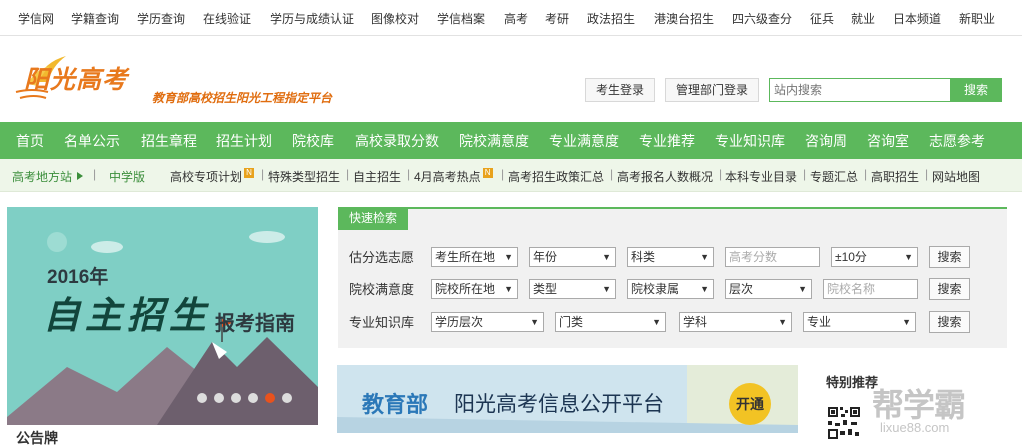  I want to click on subject-category-select: 科类 ▼, so click(670, 257).